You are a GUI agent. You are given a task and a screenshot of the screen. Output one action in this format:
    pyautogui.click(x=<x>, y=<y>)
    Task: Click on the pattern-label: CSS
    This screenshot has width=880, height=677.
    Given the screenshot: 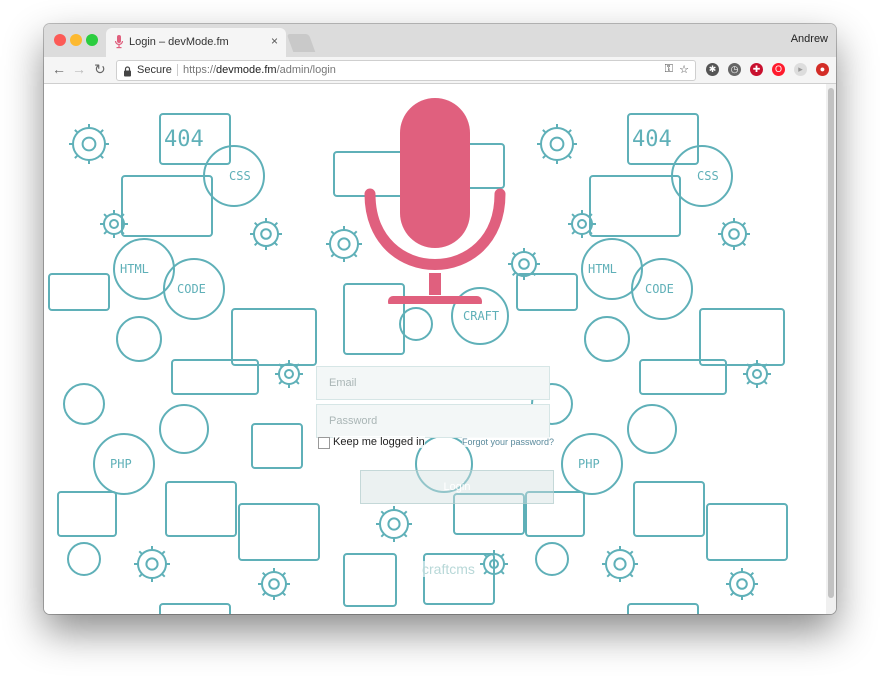 What is the action you would take?
    pyautogui.click(x=240, y=176)
    